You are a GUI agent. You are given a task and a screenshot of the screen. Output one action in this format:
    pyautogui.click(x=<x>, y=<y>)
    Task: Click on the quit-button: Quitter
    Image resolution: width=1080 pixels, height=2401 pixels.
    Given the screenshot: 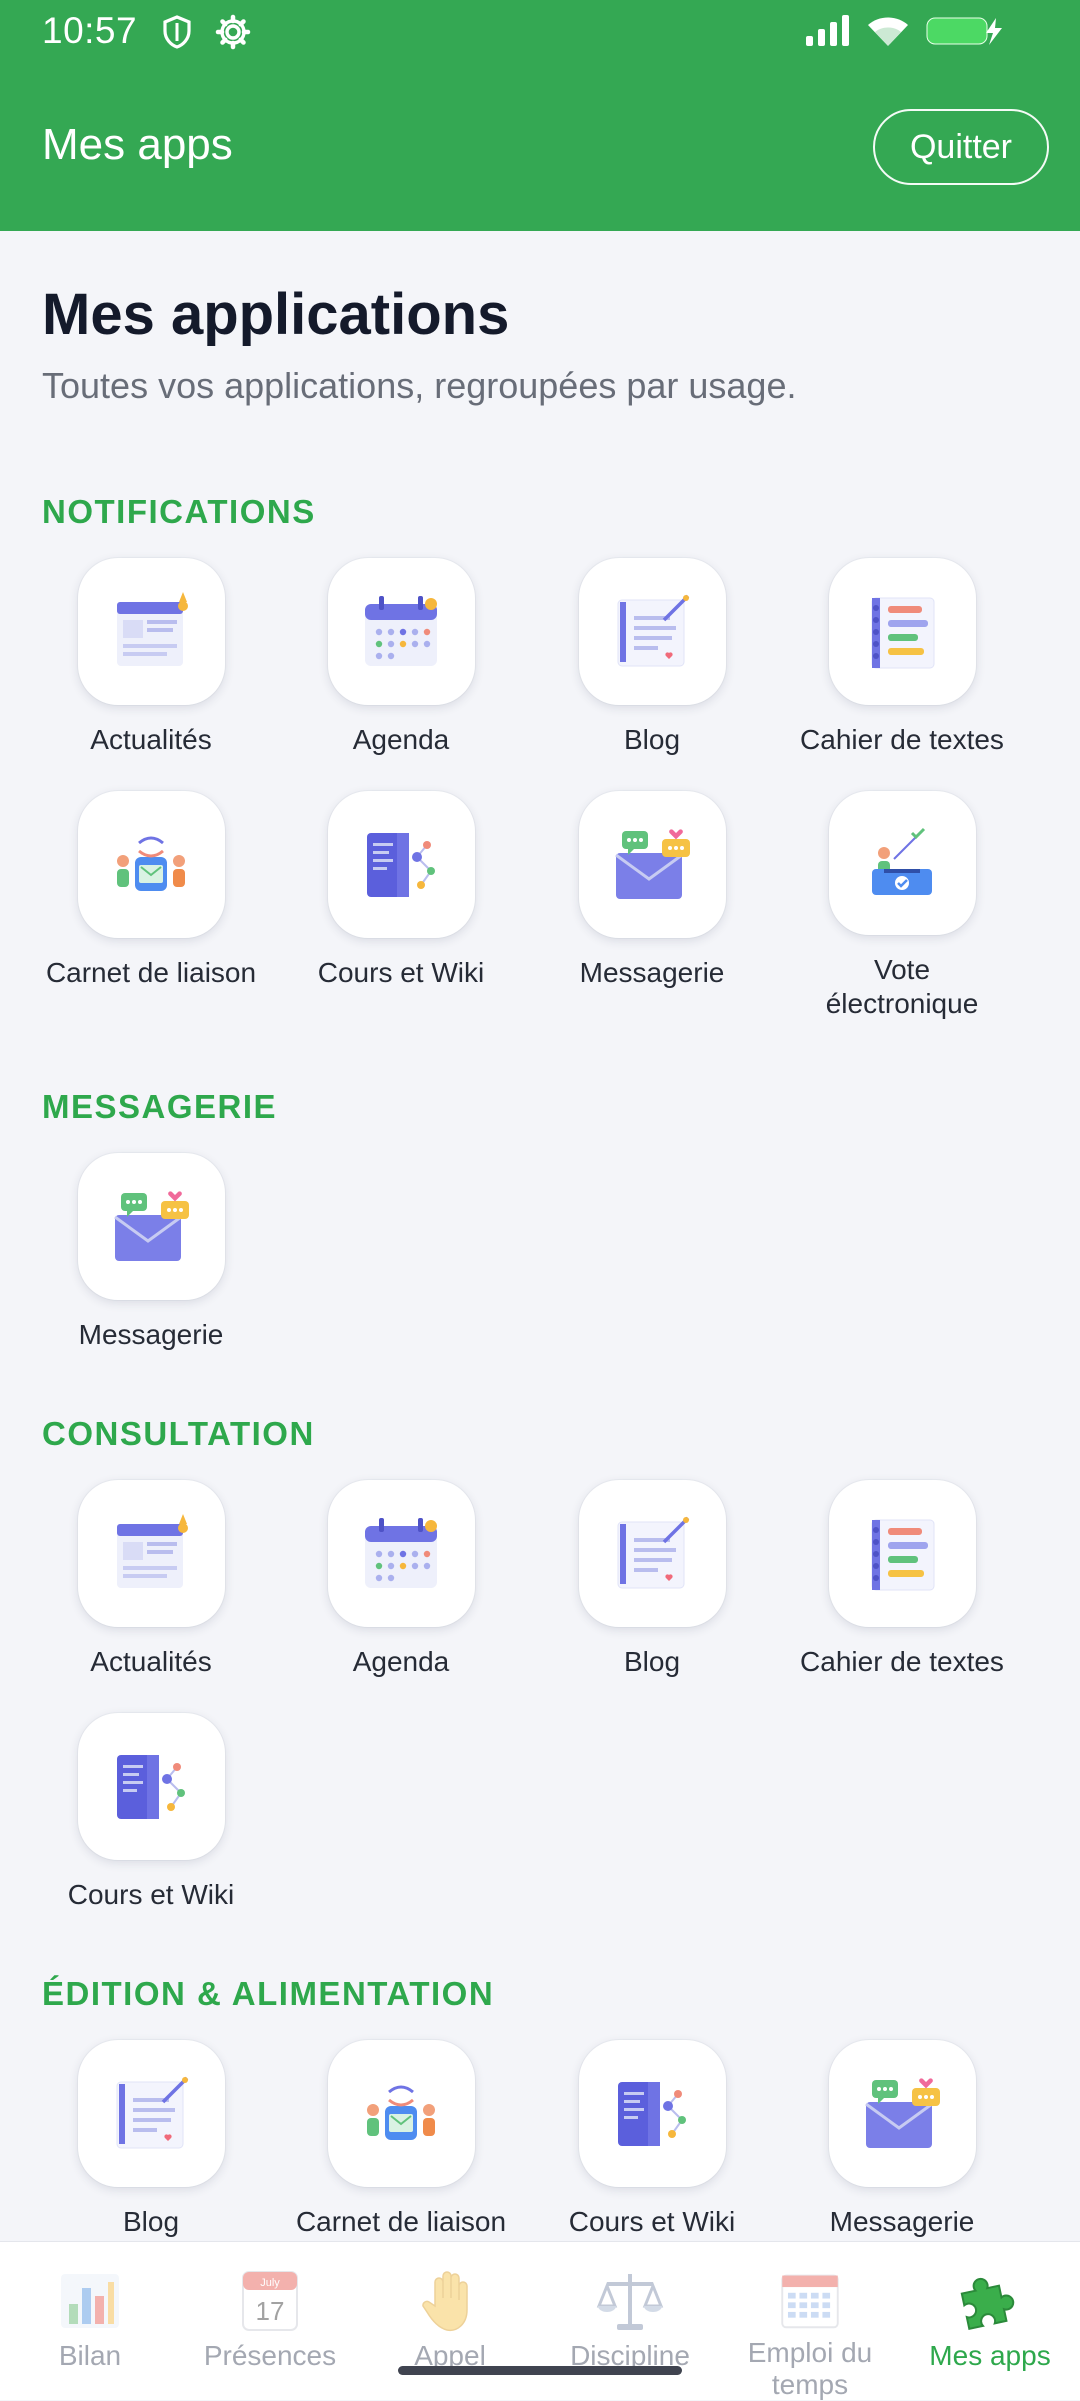 What is the action you would take?
    pyautogui.click(x=961, y=147)
    